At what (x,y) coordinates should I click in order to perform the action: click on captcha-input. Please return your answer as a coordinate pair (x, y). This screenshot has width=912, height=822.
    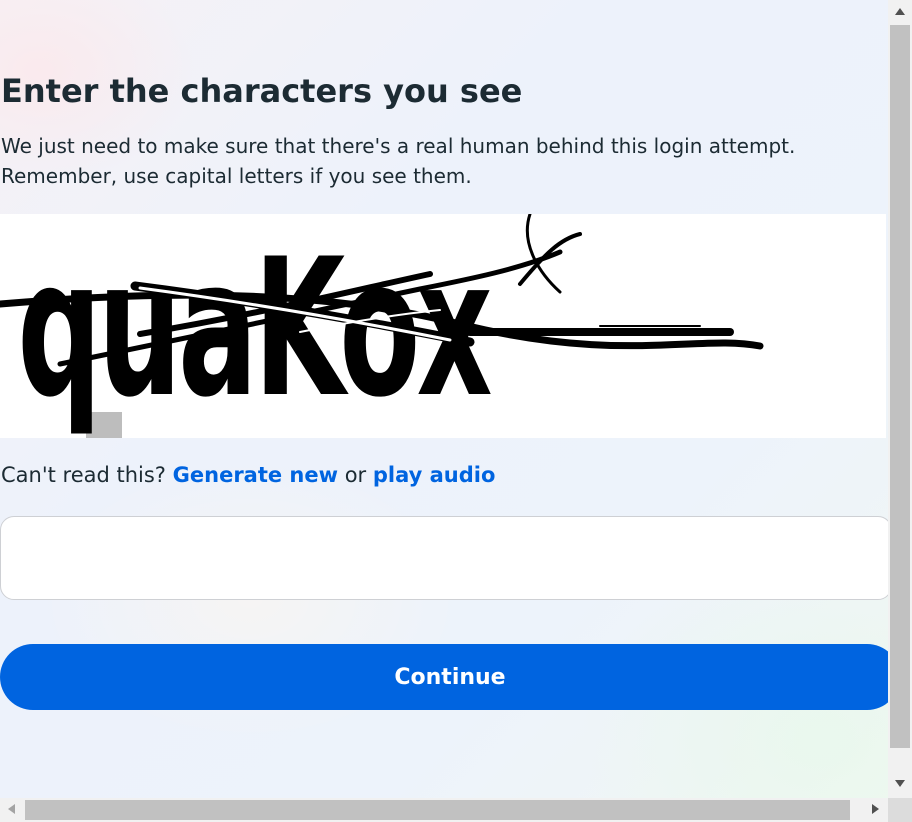
    Looking at the image, I should click on (446, 558).